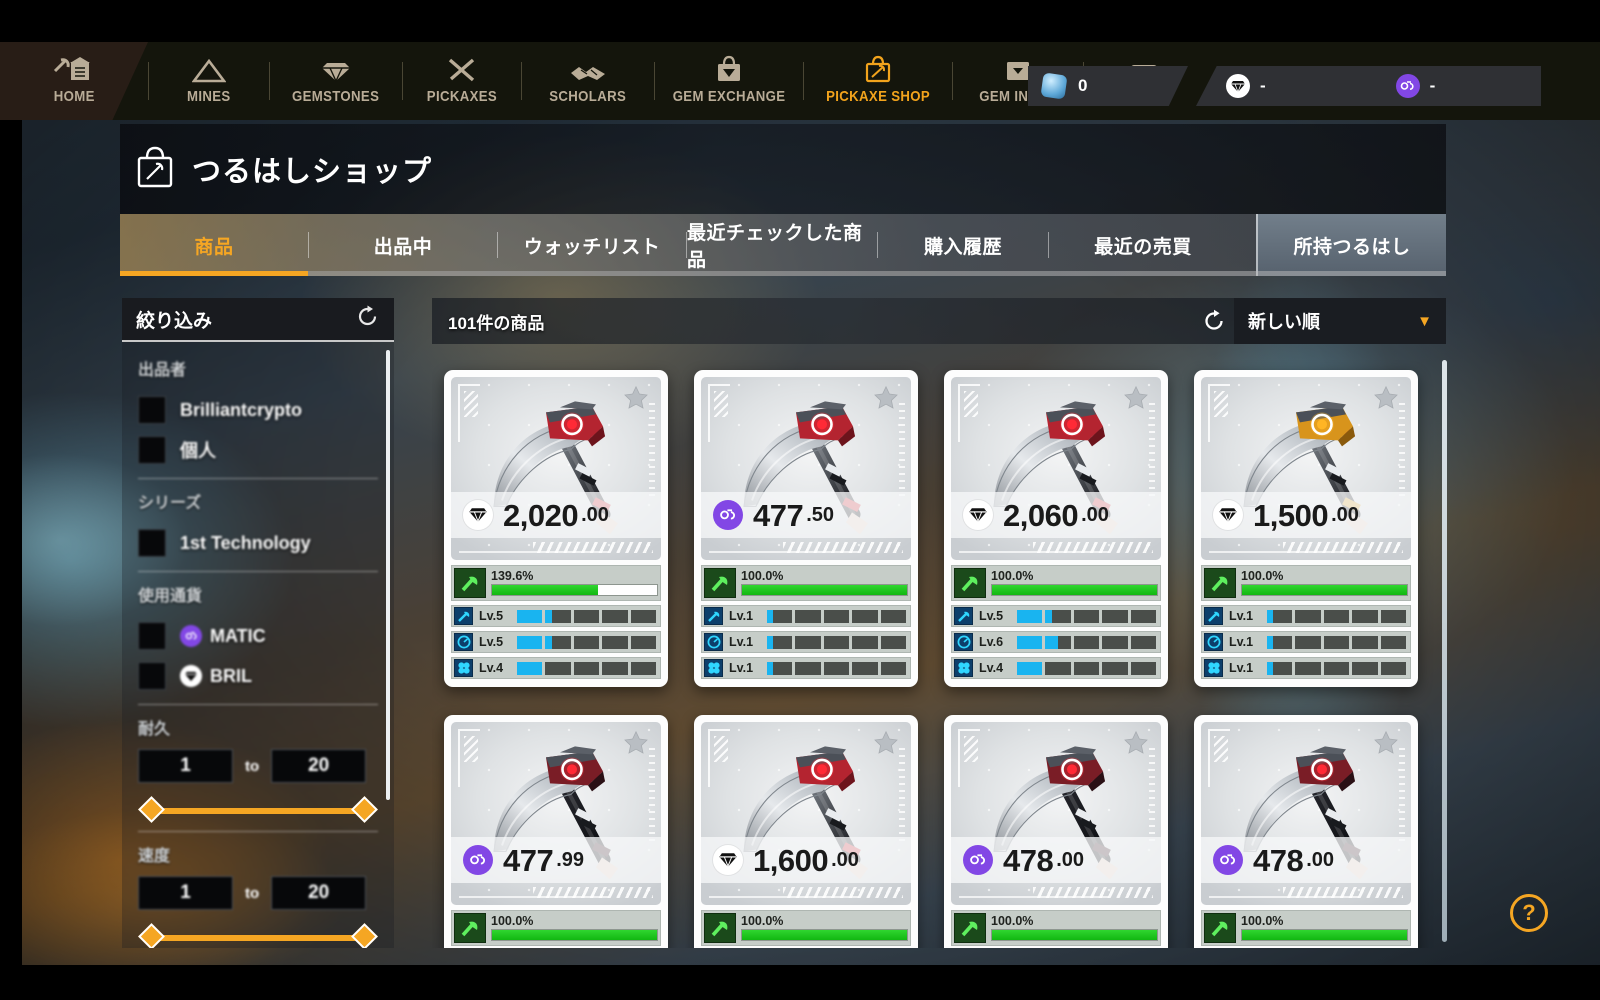  I want to click on tab-4: 購入履歴, so click(963, 245).